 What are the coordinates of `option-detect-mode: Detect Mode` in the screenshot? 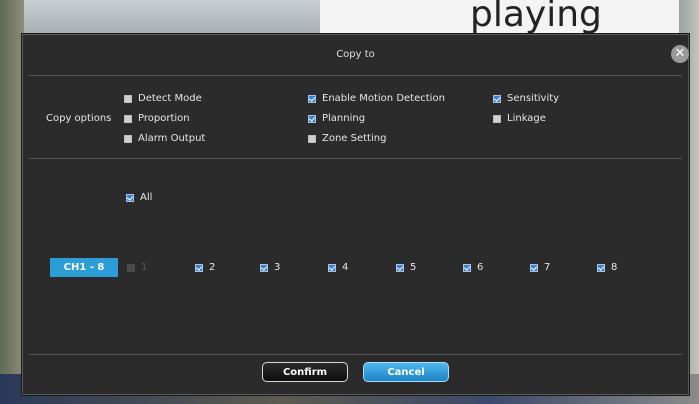 It's located at (163, 98).